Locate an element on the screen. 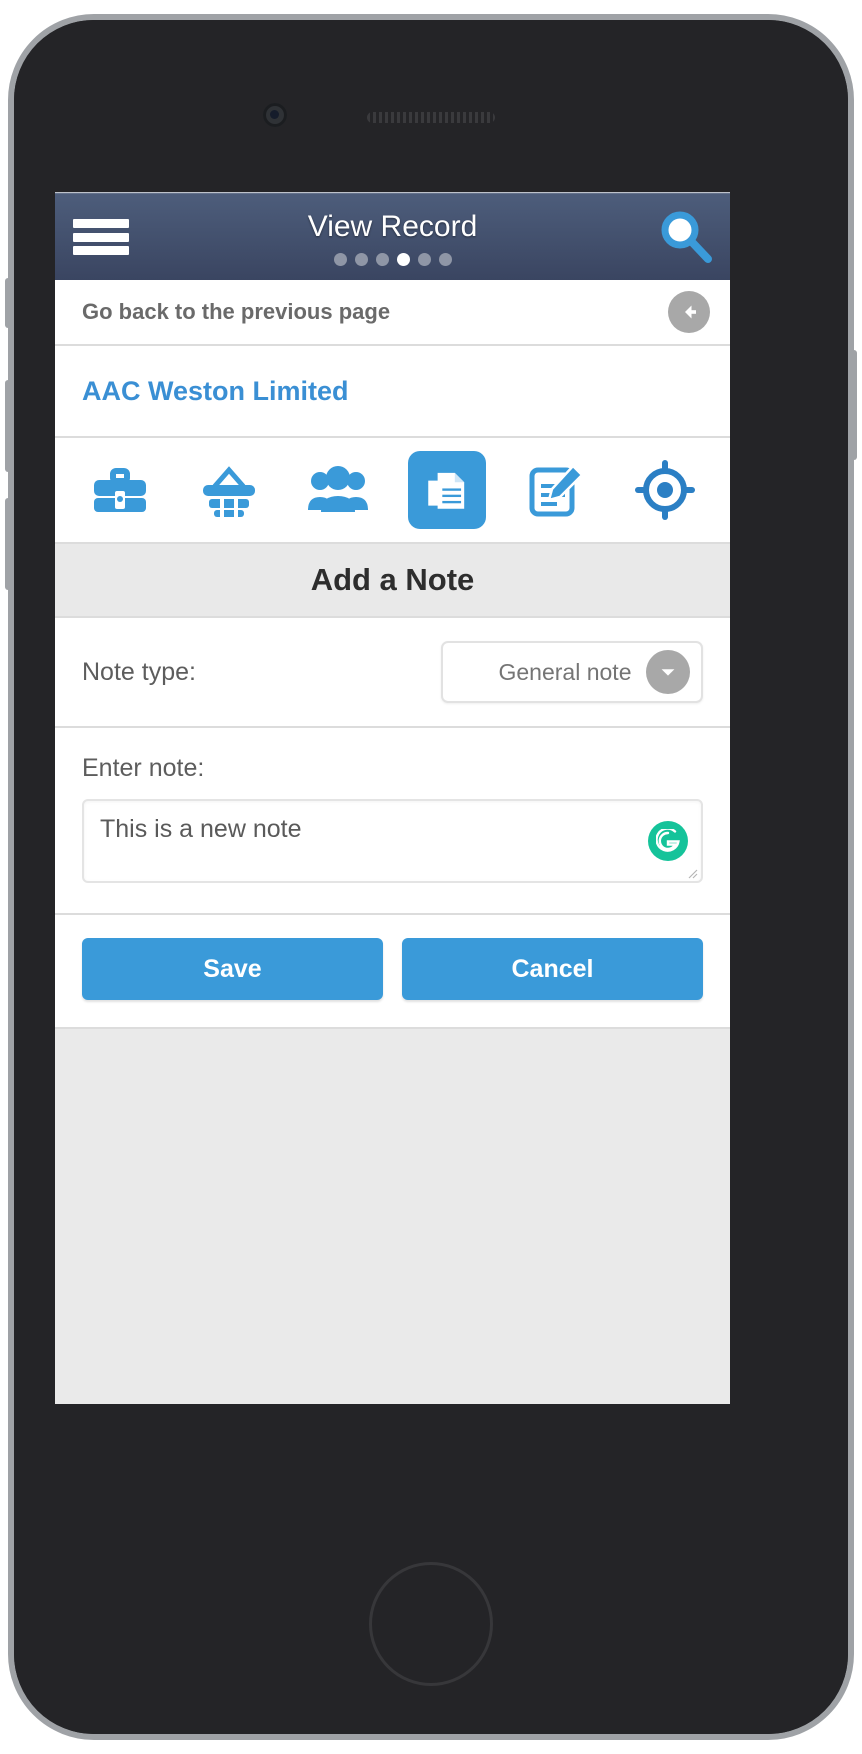 The height and width of the screenshot is (1754, 862). empty-content-area is located at coordinates (392, 1194).